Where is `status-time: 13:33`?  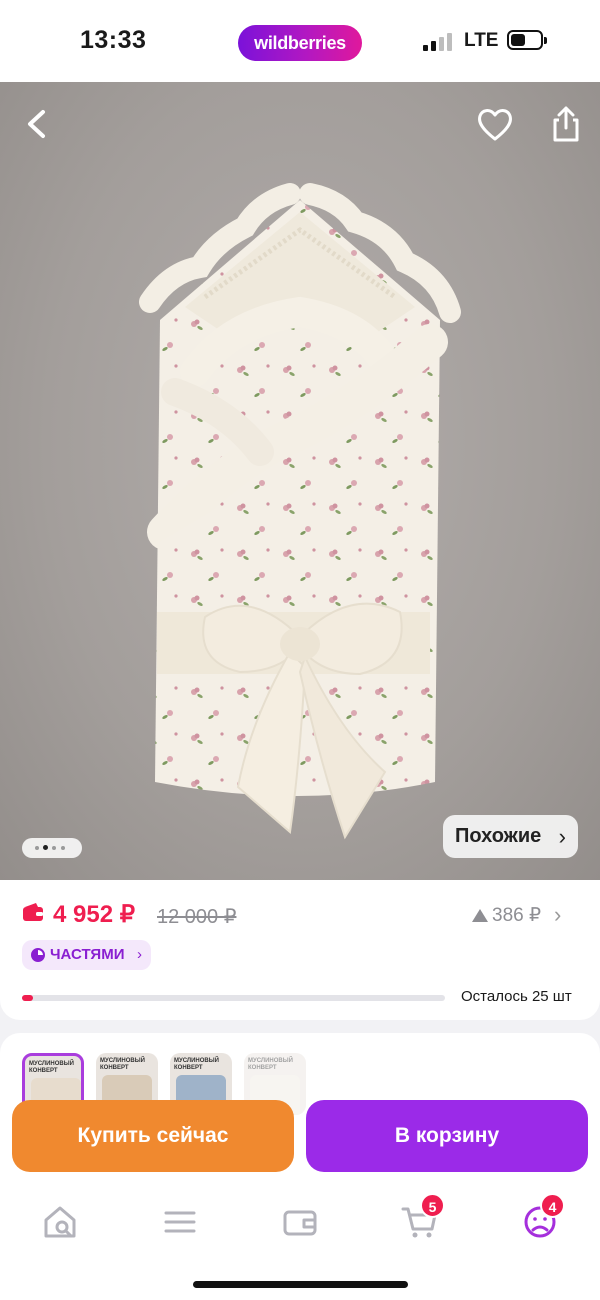
status-time: 13:33 is located at coordinates (113, 40).